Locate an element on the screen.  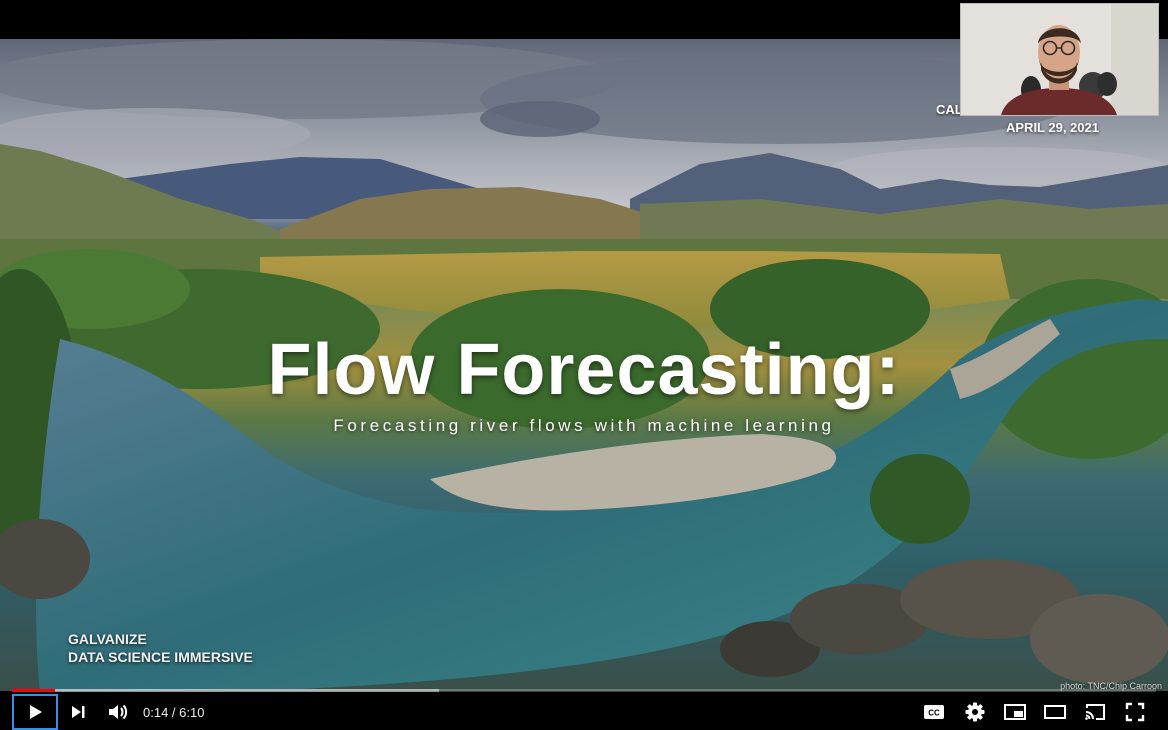
volume-button is located at coordinates (118, 712).